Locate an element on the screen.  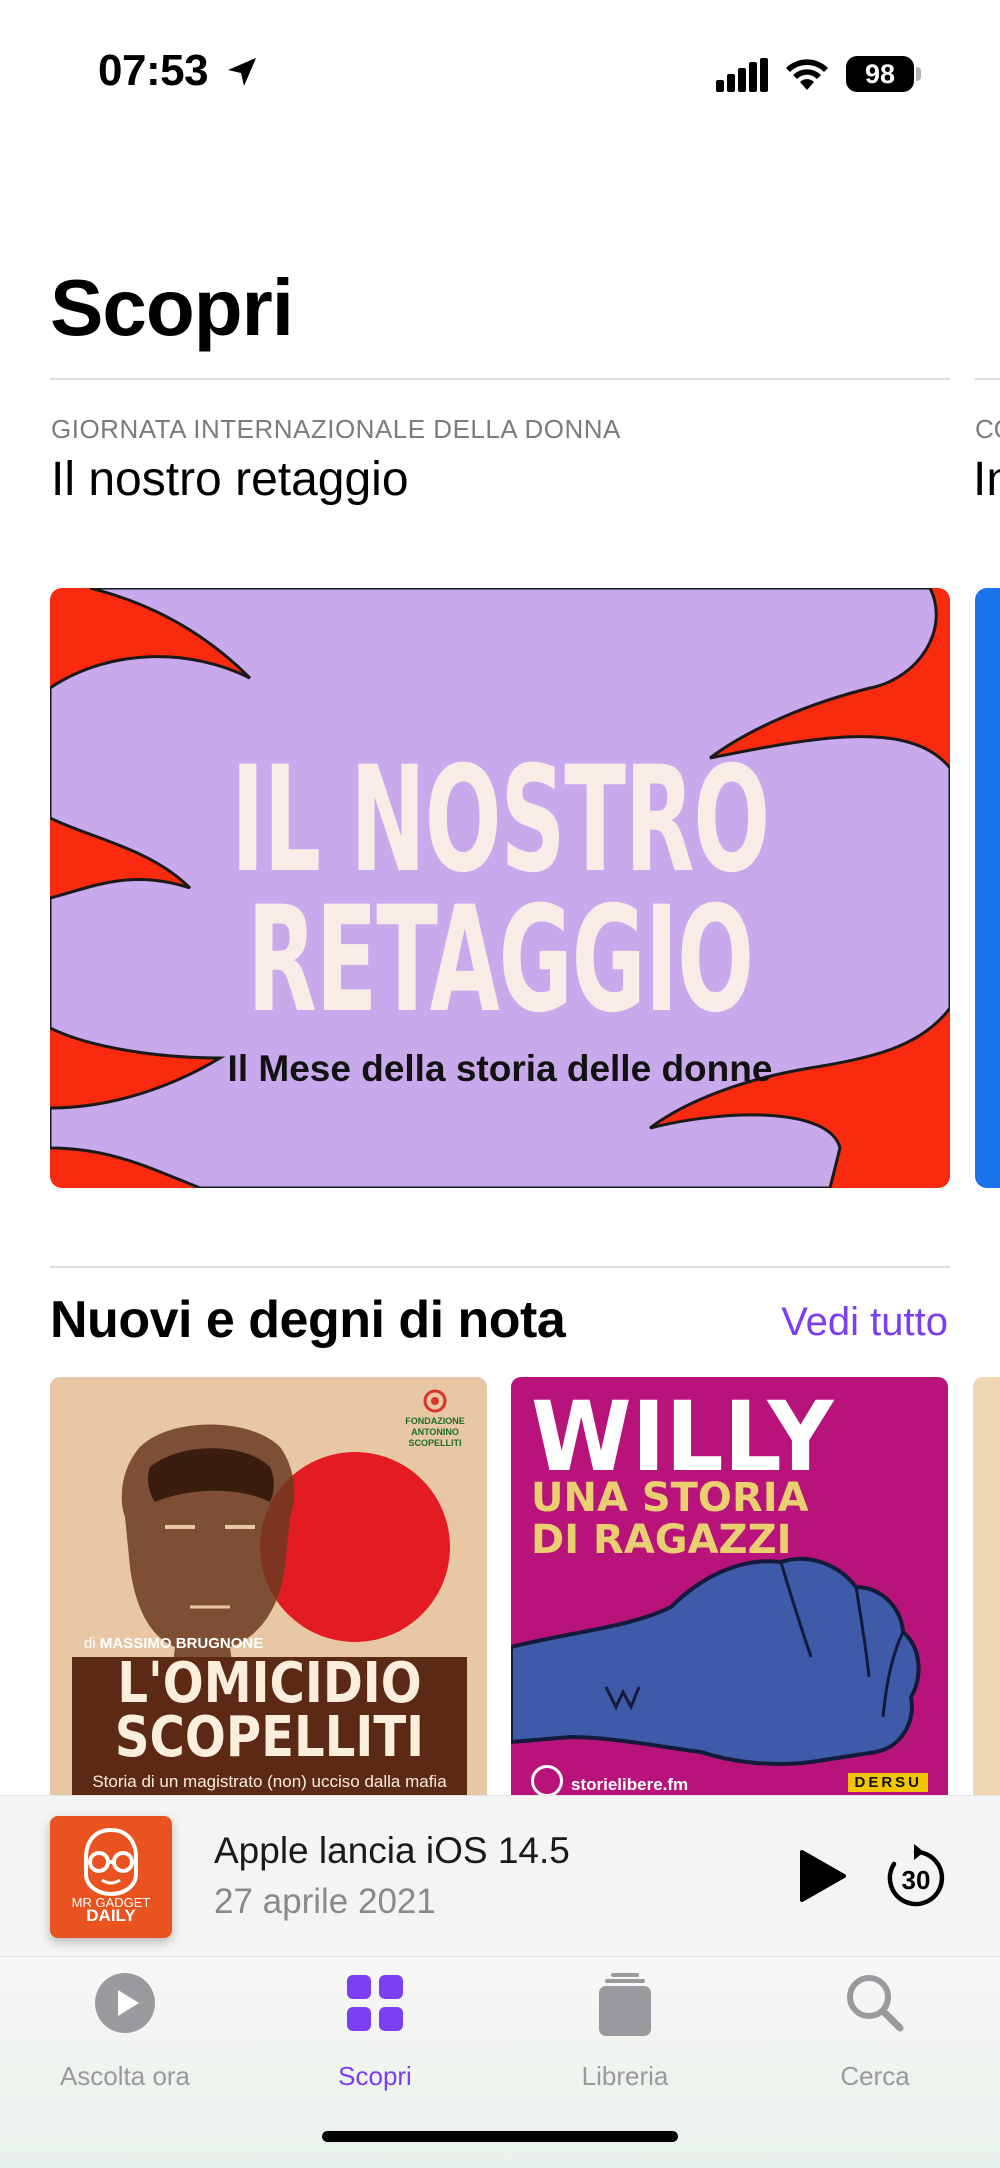
banner-headline: IL NOSTRO RETAGGIO is located at coordinates (500, 890).